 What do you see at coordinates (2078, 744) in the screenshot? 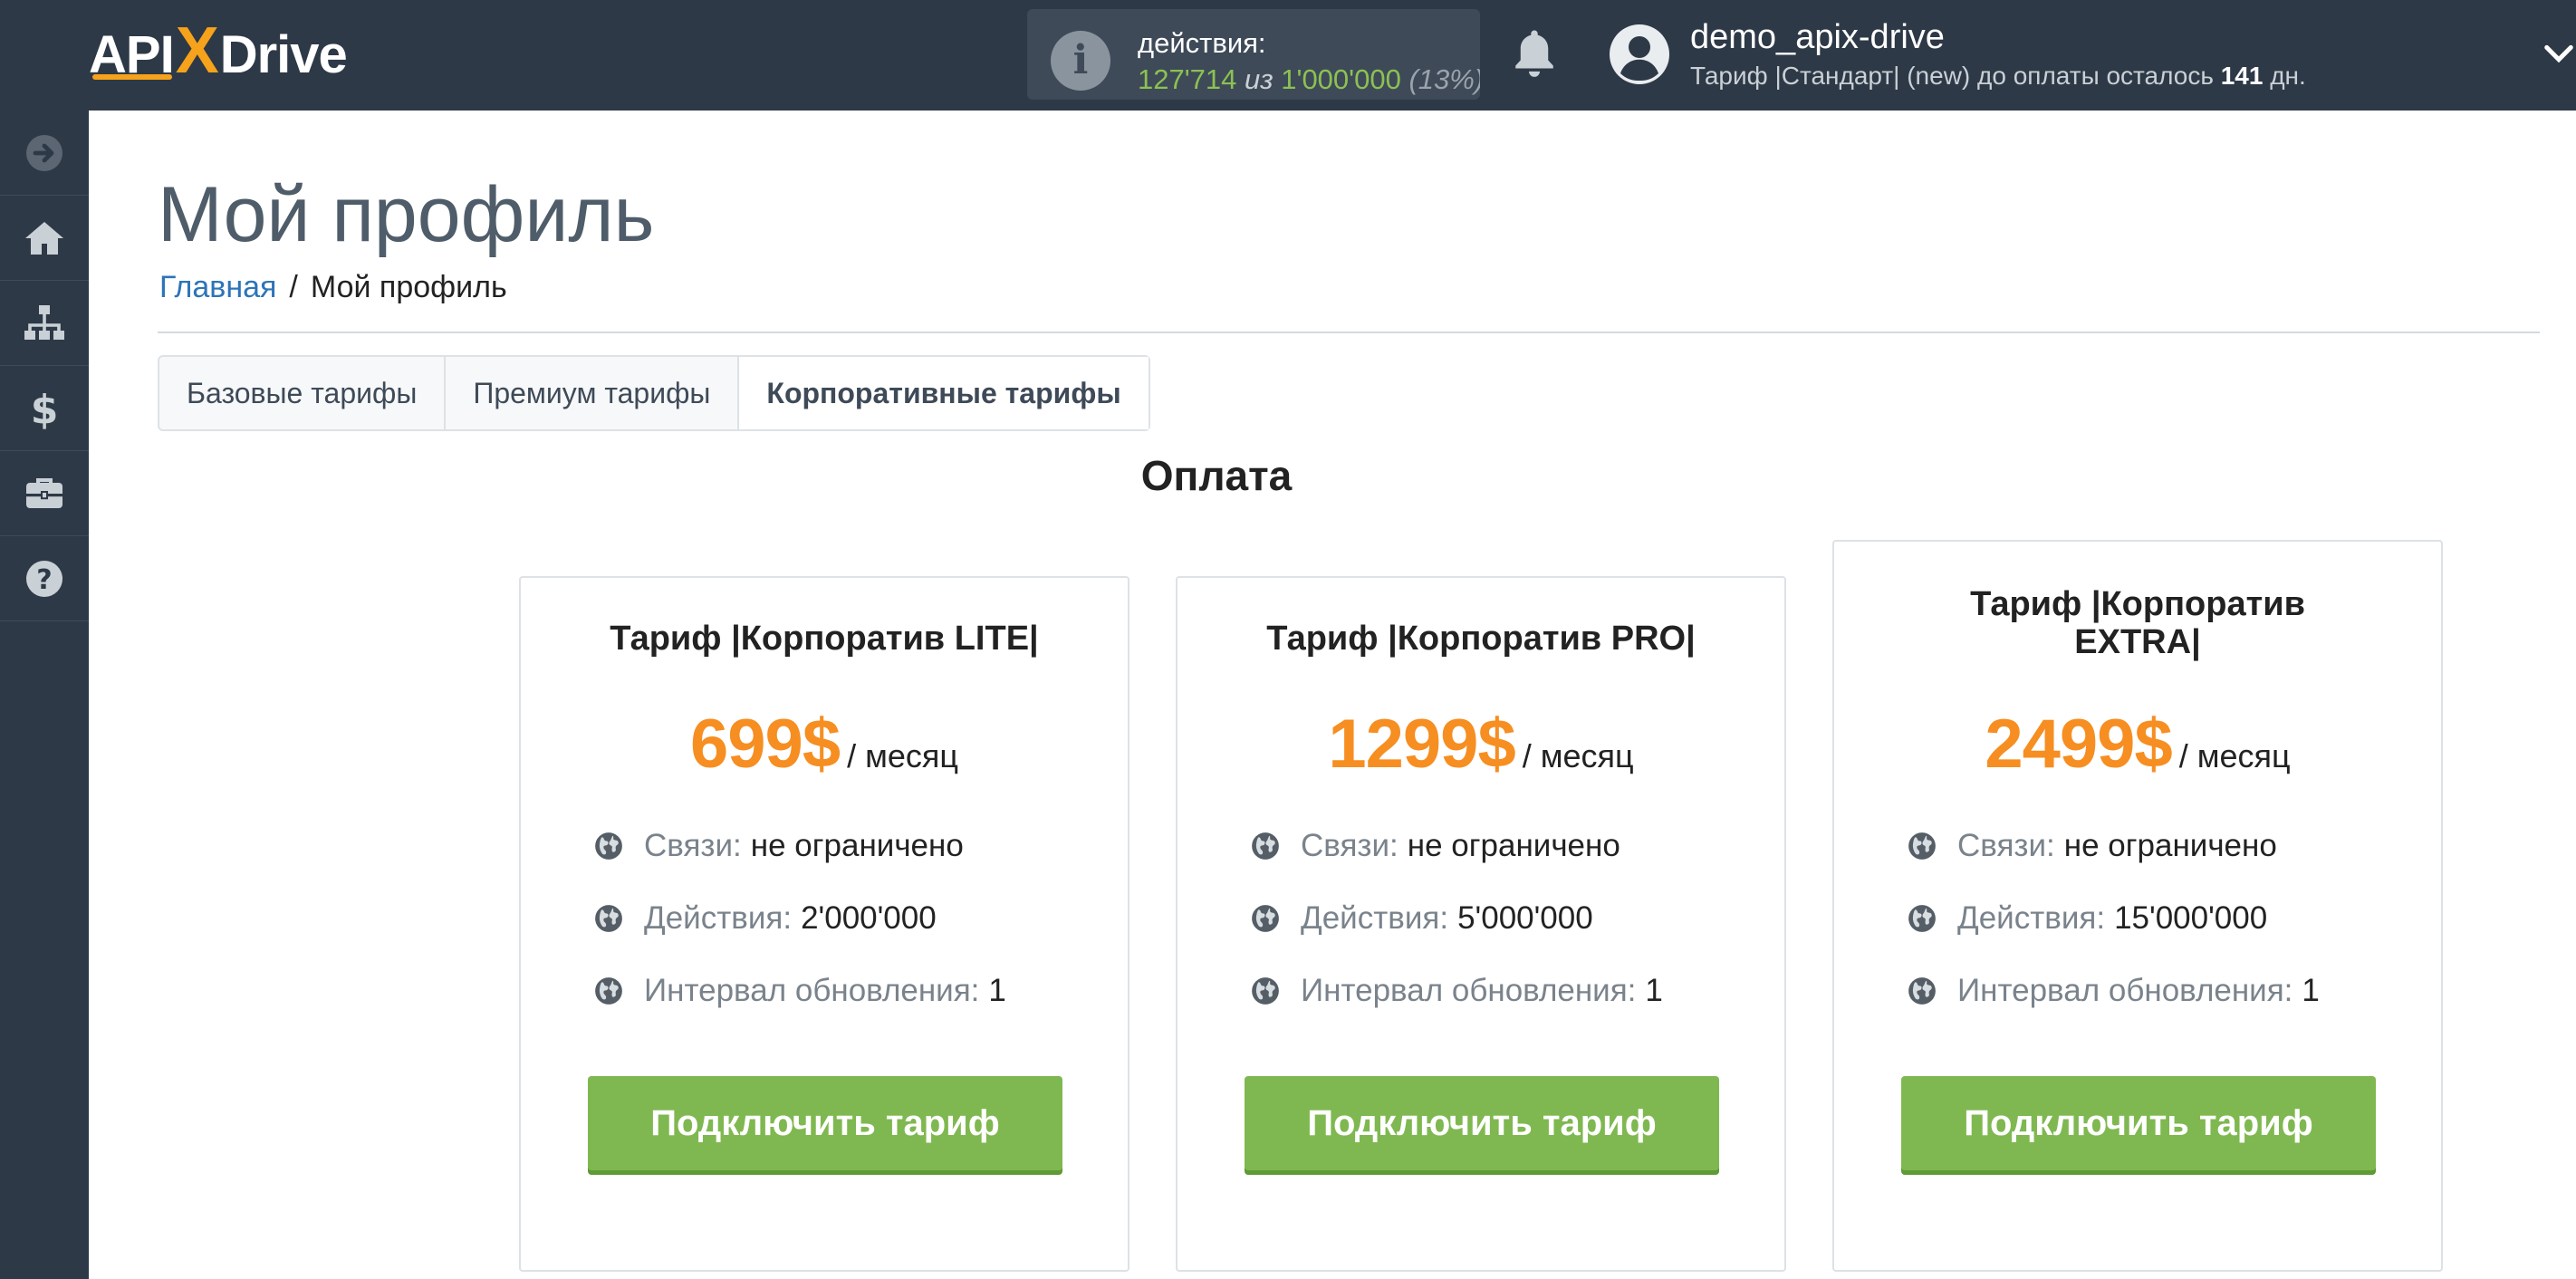
I see `plan-price: 2499$` at bounding box center [2078, 744].